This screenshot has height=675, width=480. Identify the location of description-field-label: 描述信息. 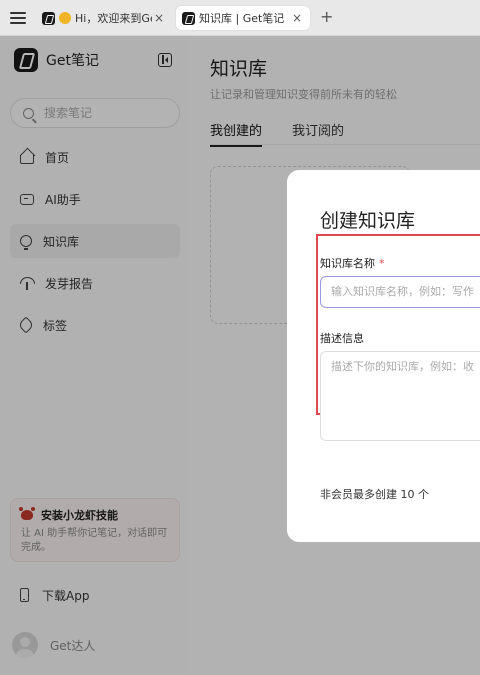
(342, 338).